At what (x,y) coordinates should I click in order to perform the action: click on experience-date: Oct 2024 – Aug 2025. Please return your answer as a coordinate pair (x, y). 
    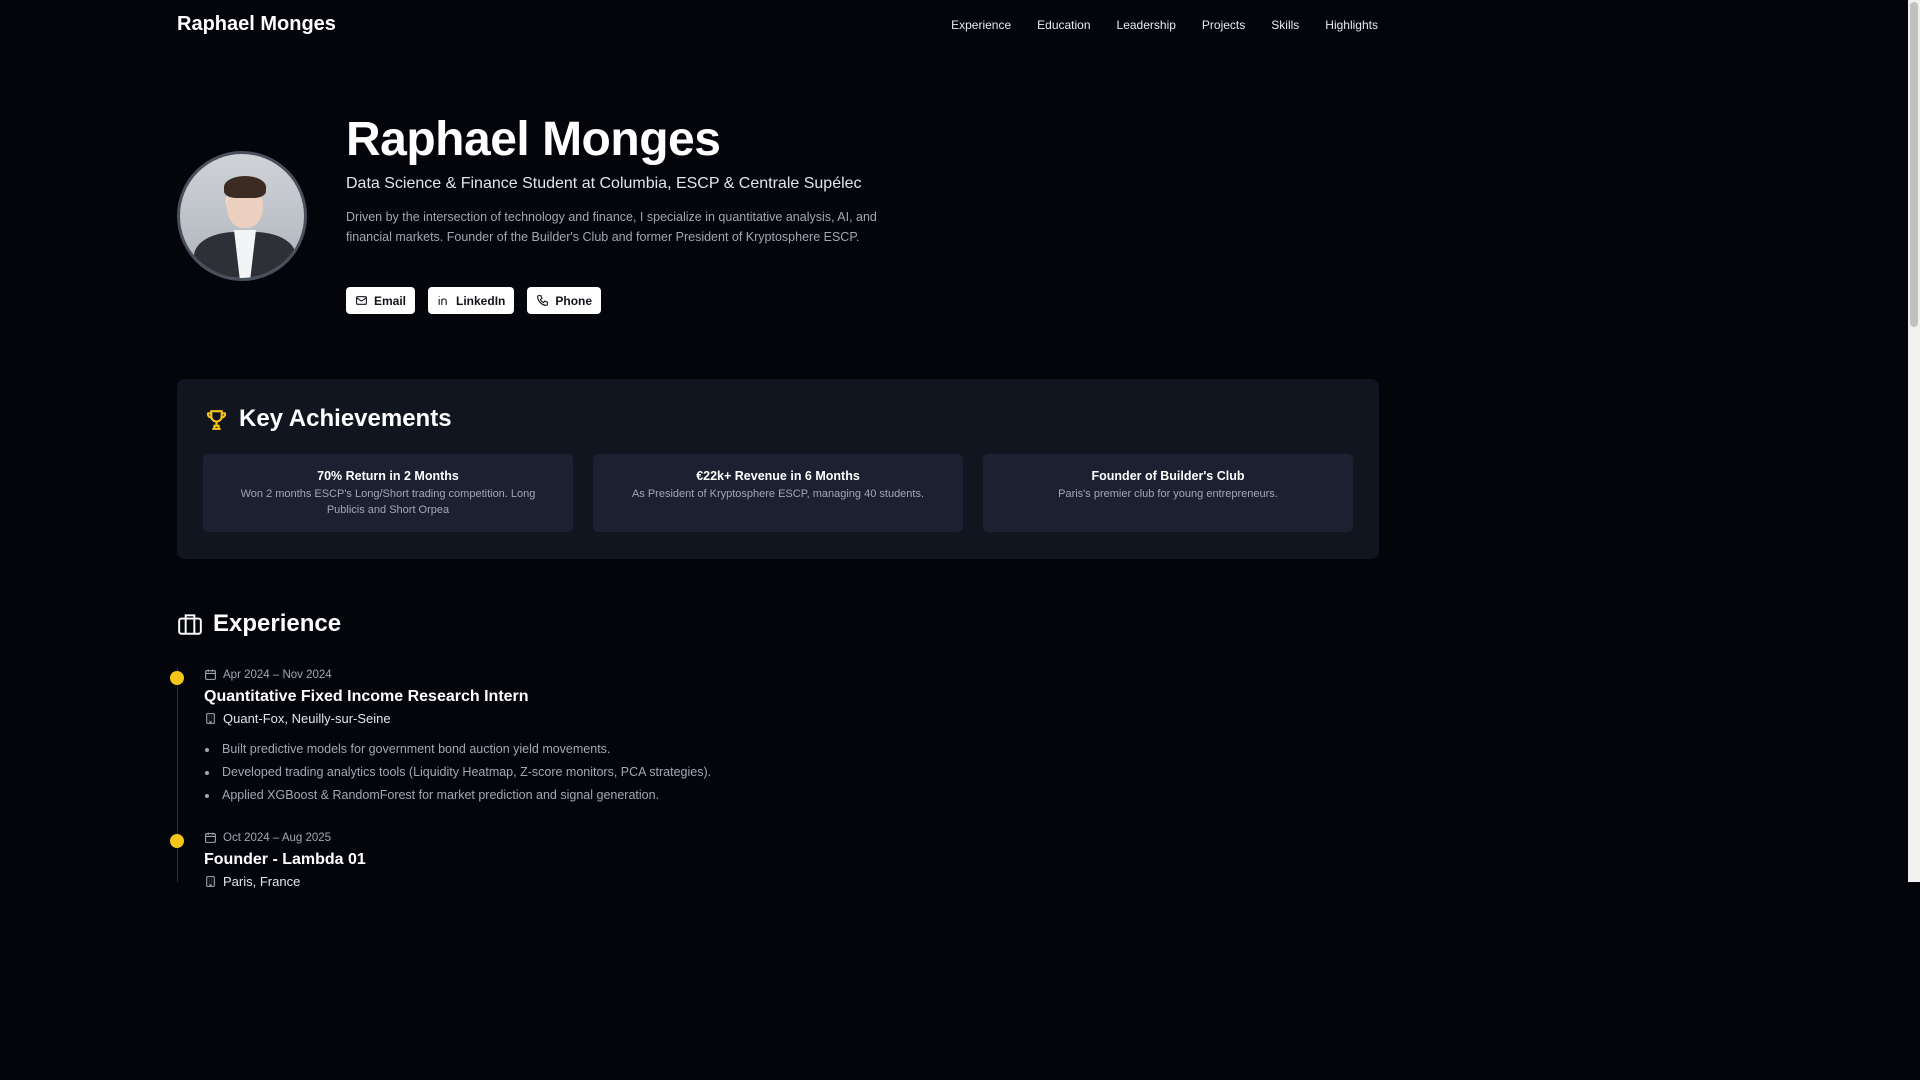
    Looking at the image, I should click on (285, 837).